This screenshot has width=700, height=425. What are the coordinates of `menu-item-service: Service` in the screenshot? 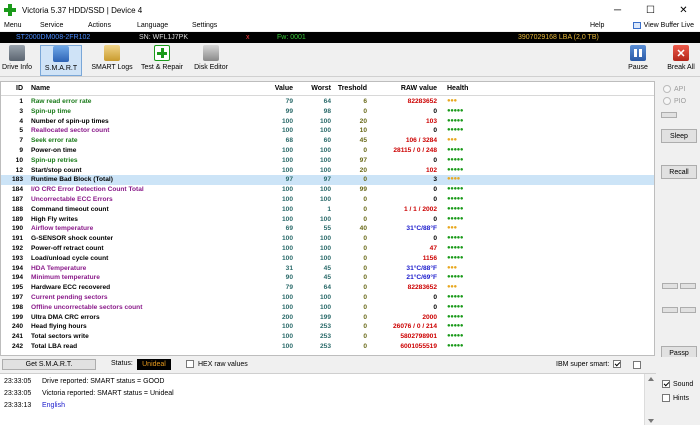 It's located at (51, 25).